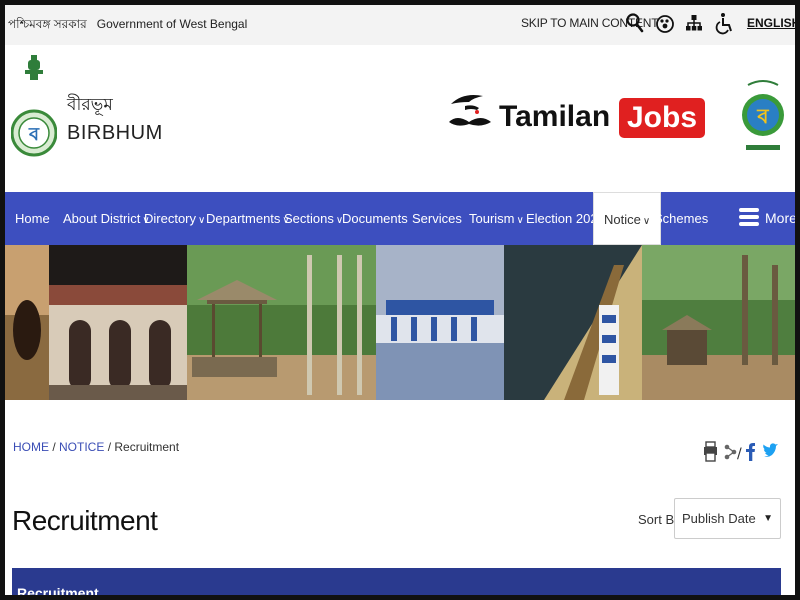 Image resolution: width=800 pixels, height=600 pixels. Describe the element at coordinates (768, 518) in the screenshot. I see `caret-down-icon: ▼` at that location.